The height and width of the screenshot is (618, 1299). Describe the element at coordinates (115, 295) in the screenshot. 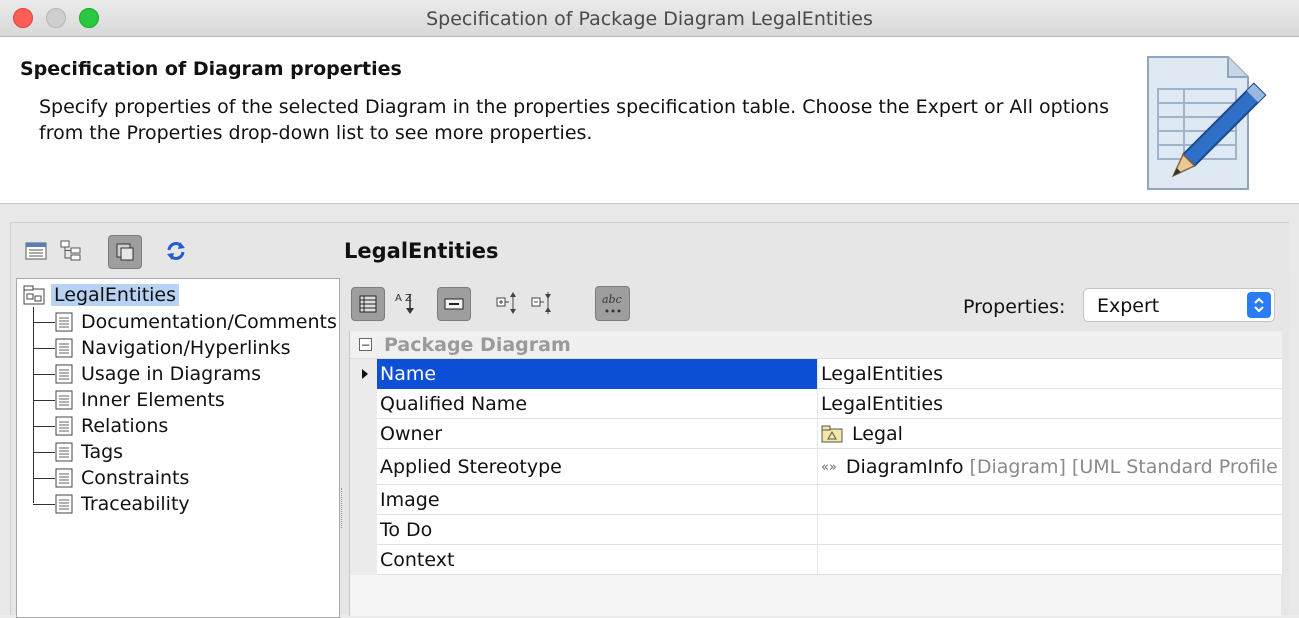

I see `tree-root-label: LegalEntities` at that location.